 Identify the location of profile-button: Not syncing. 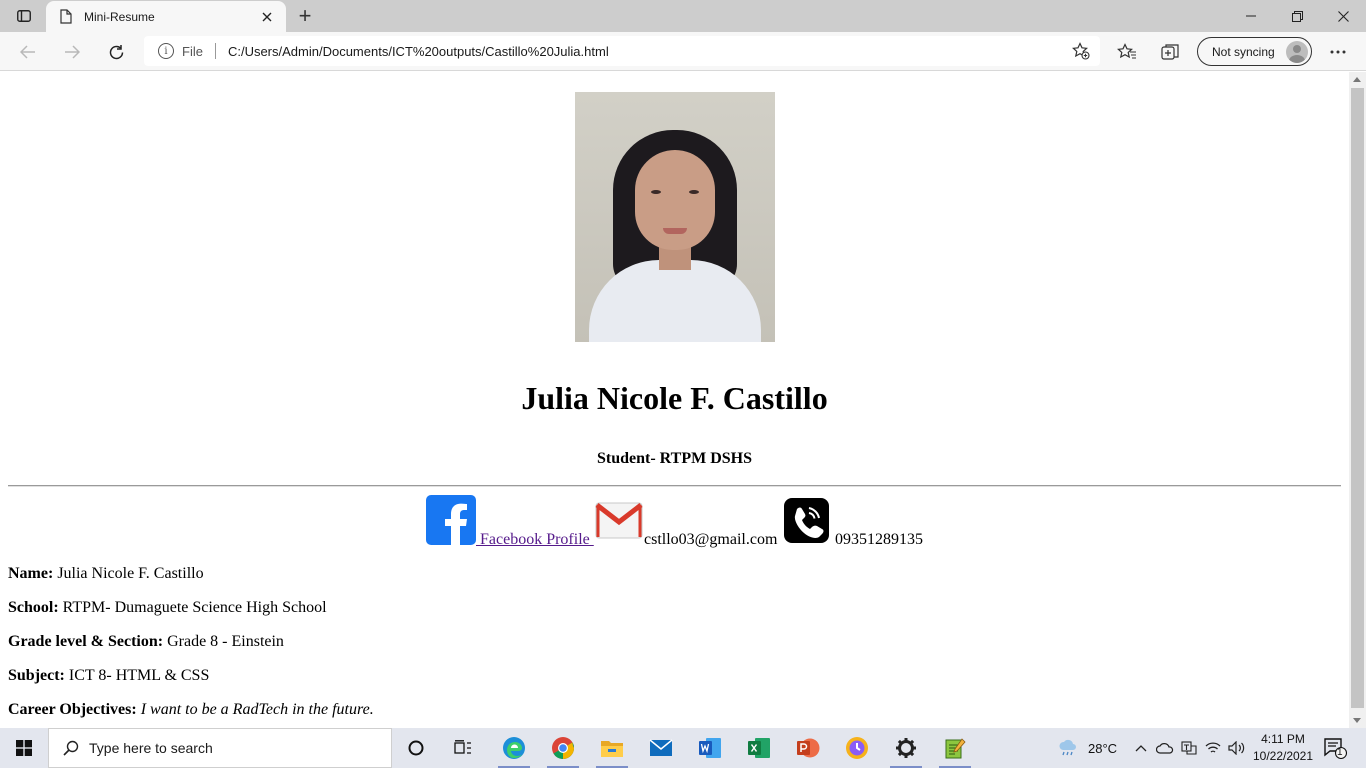
(1254, 51).